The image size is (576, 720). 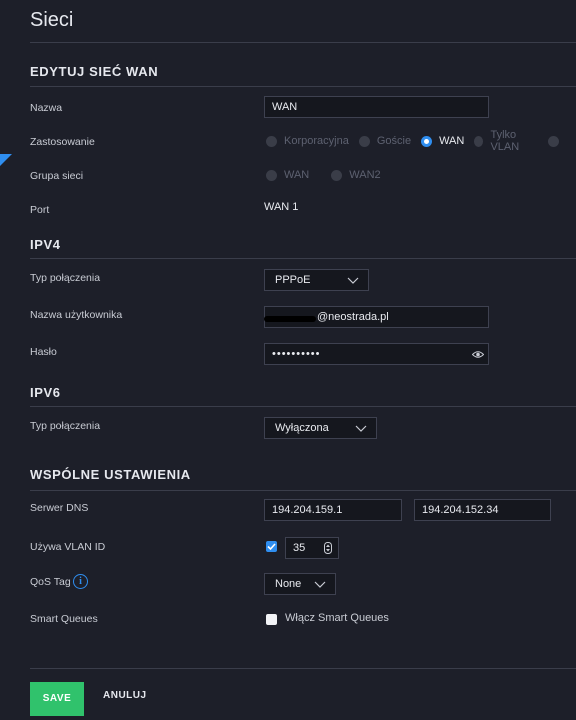 What do you see at coordinates (356, 175) in the screenshot?
I see `group-radio-wan2: WAN2` at bounding box center [356, 175].